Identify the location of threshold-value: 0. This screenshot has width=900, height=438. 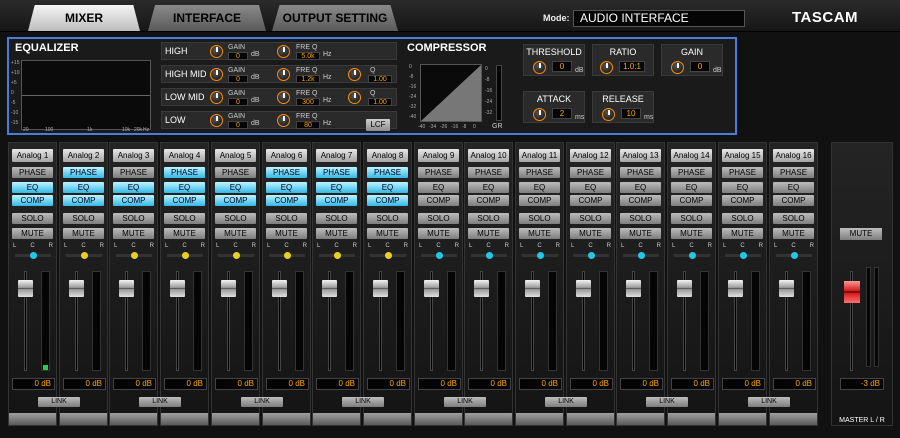
(562, 66).